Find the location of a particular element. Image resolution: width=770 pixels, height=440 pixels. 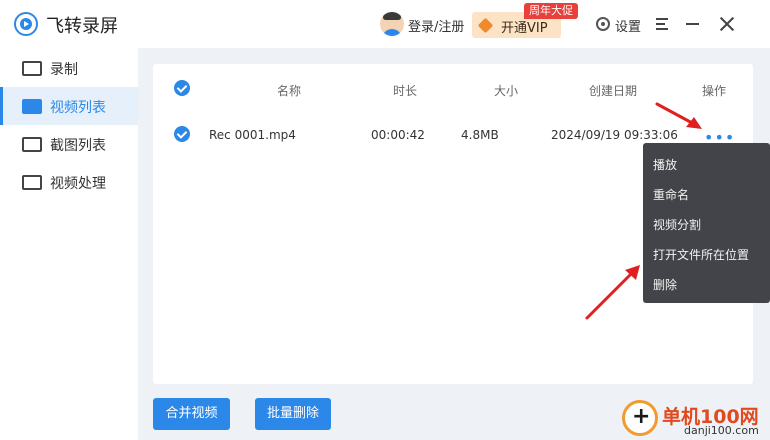

menu-item-play: 播放 is located at coordinates (665, 164).